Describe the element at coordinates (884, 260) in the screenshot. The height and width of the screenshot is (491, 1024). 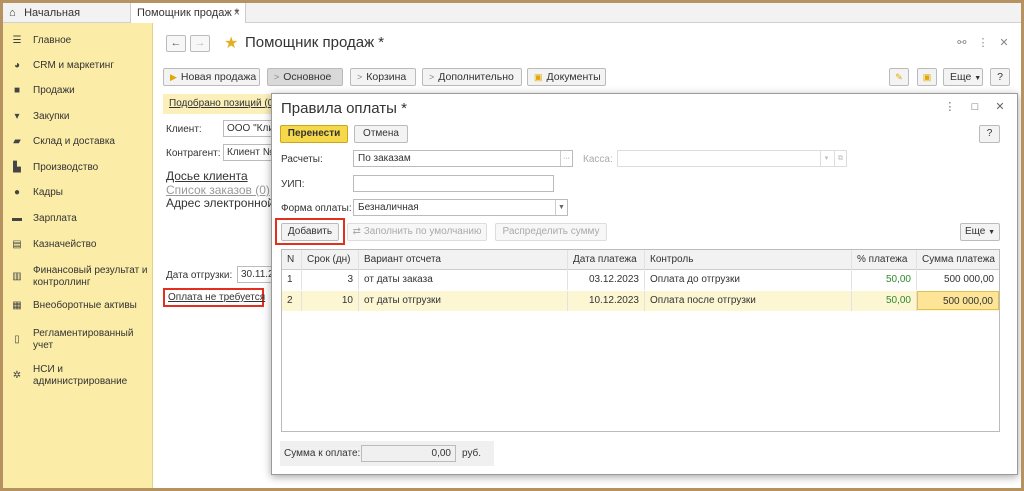
I see `column-header-percent: % платежа` at that location.